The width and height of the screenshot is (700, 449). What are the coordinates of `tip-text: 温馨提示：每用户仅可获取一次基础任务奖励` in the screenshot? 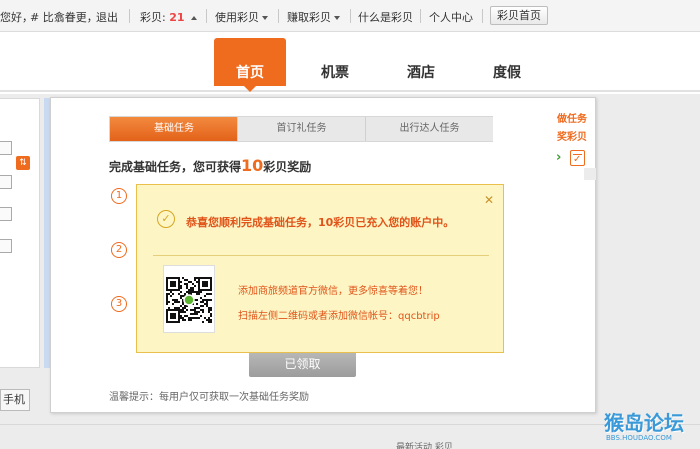 It's located at (209, 397).